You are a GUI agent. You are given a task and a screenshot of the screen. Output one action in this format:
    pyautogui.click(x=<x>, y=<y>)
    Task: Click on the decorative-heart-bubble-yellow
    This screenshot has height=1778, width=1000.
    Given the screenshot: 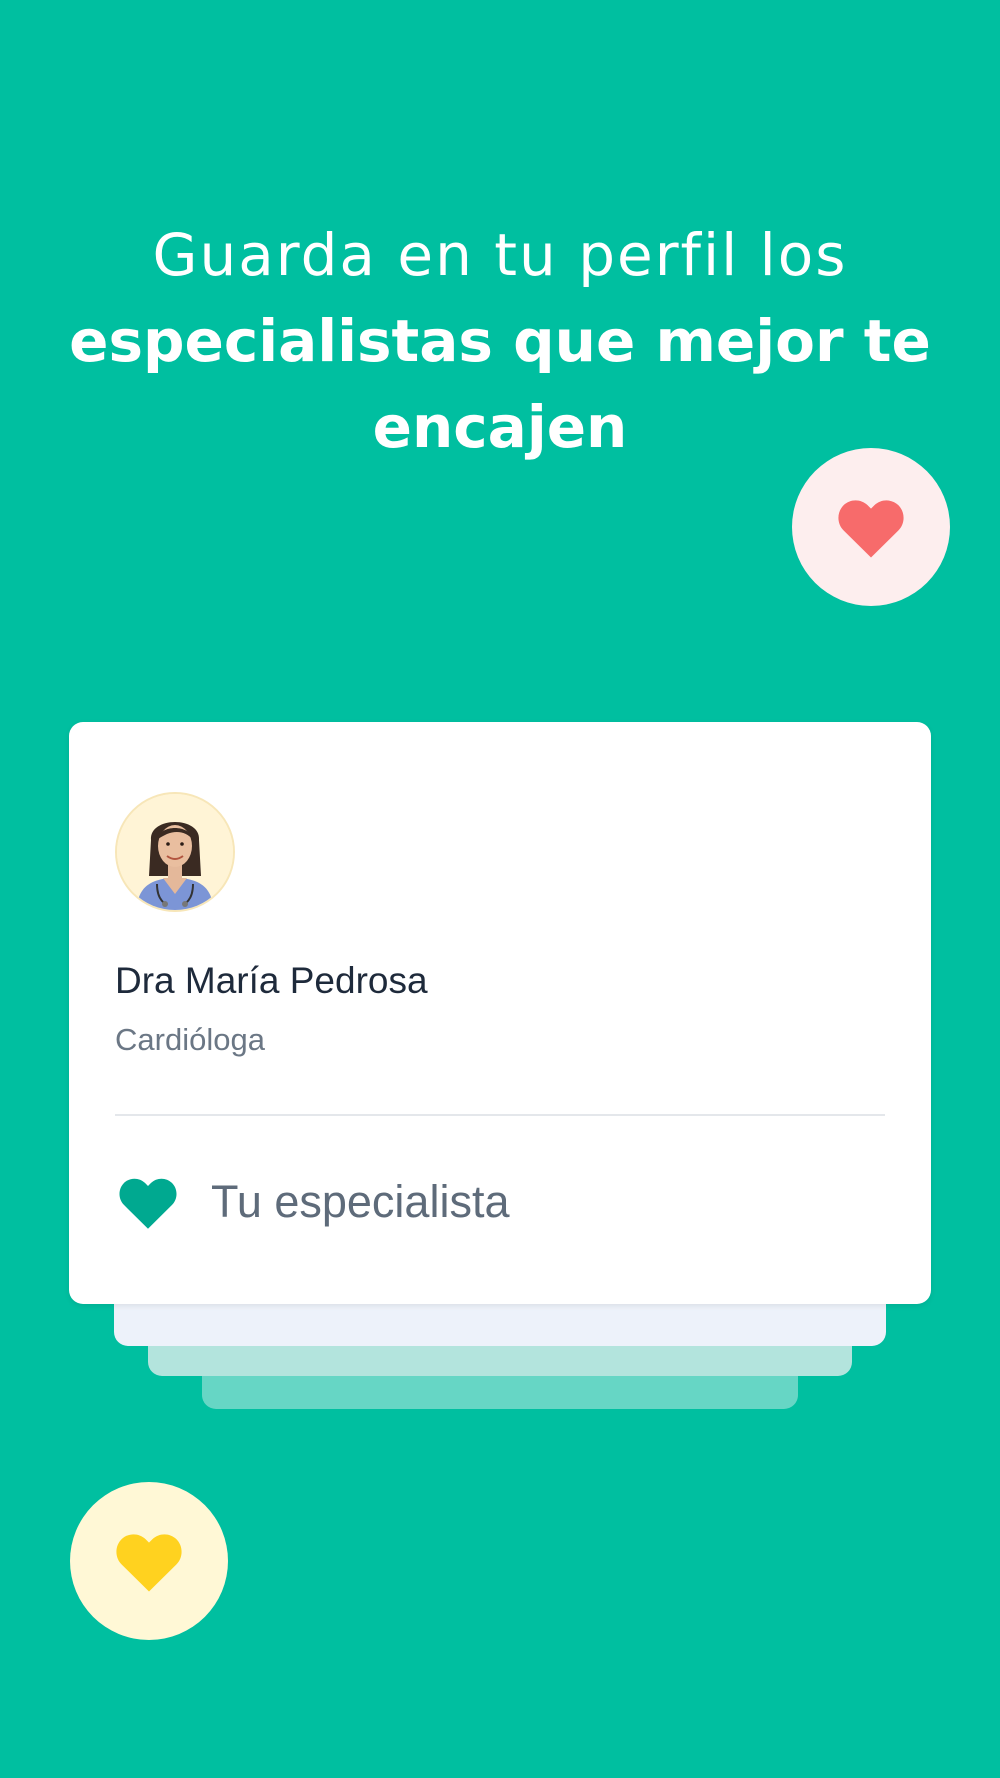 What is the action you would take?
    pyautogui.click(x=149, y=1561)
    